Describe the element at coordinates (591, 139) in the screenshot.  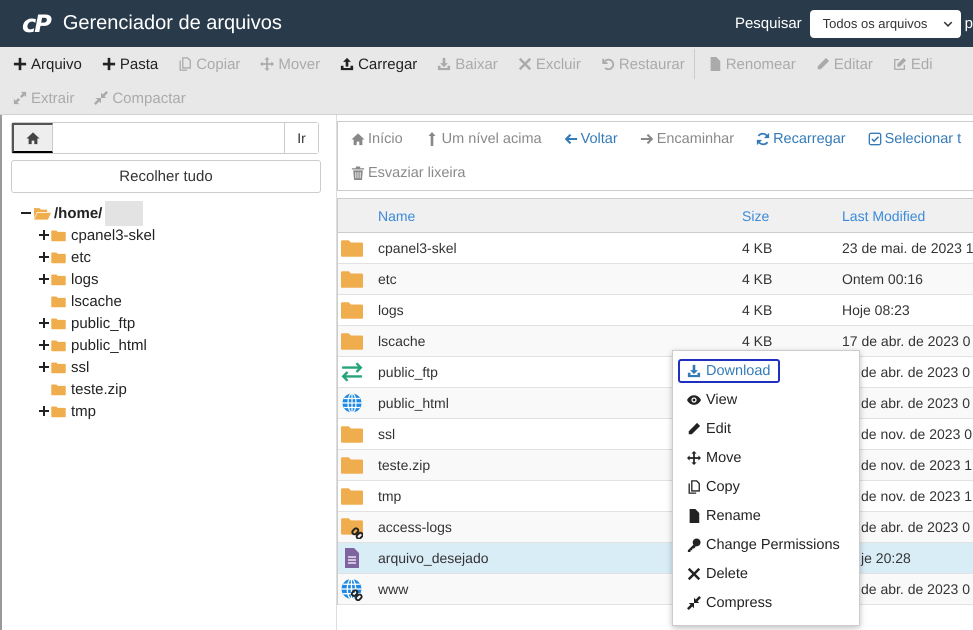
I see `nav-button: Voltar` at that location.